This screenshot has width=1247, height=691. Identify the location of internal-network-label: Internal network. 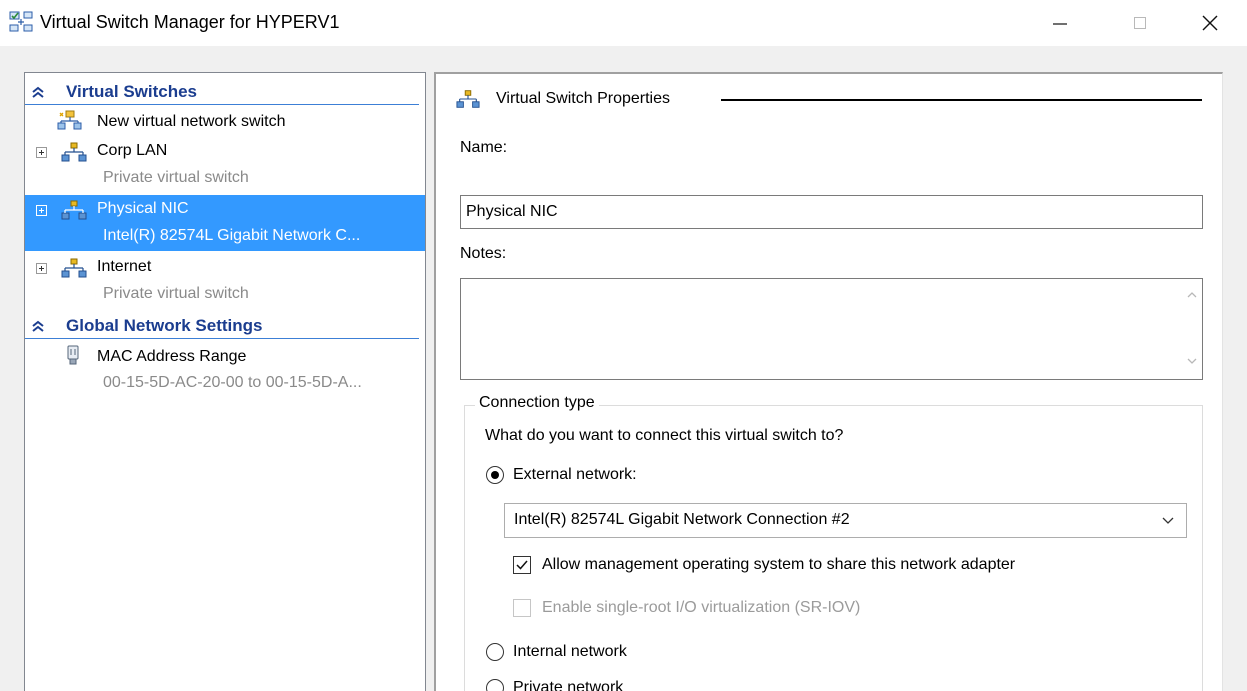
(570, 651).